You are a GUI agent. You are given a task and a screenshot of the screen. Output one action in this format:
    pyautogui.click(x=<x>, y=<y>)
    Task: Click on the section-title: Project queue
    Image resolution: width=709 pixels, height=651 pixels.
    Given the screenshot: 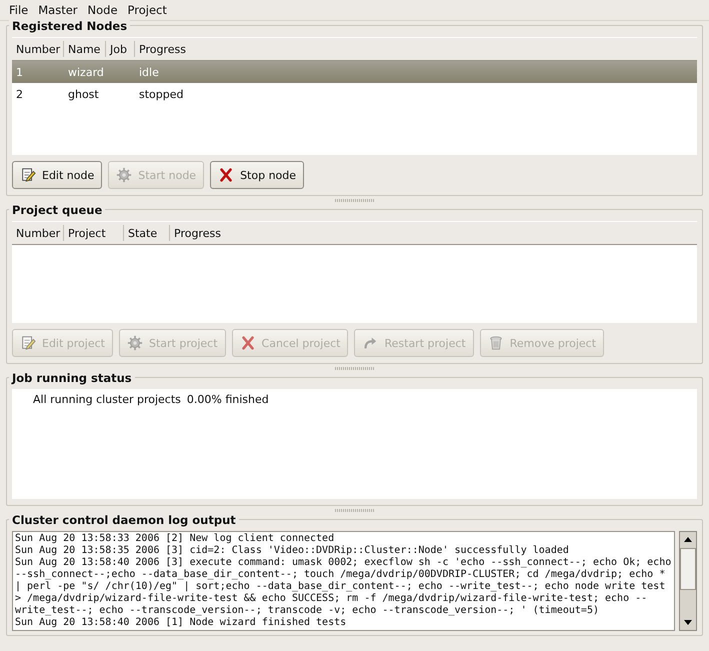 What is the action you would take?
    pyautogui.click(x=57, y=210)
    